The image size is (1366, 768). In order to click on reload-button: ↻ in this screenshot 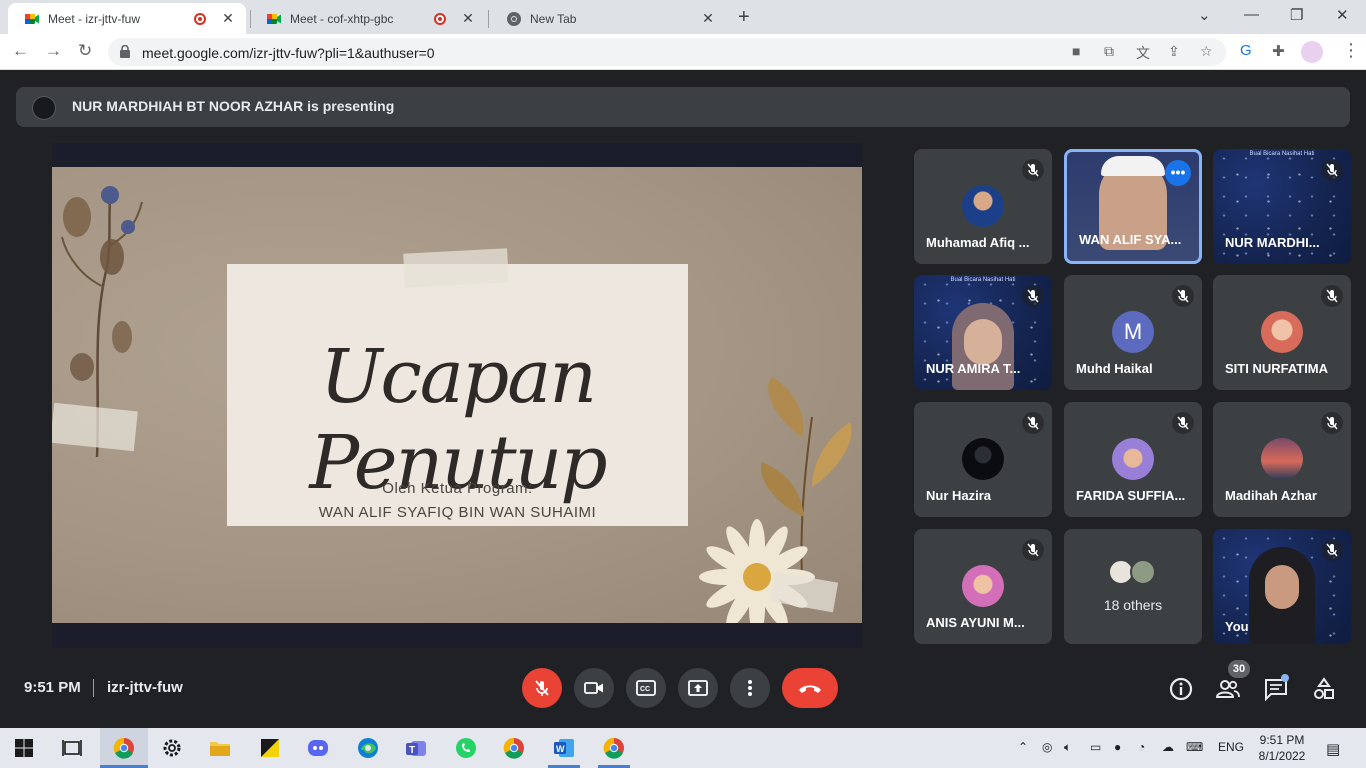, I will do `click(85, 51)`.